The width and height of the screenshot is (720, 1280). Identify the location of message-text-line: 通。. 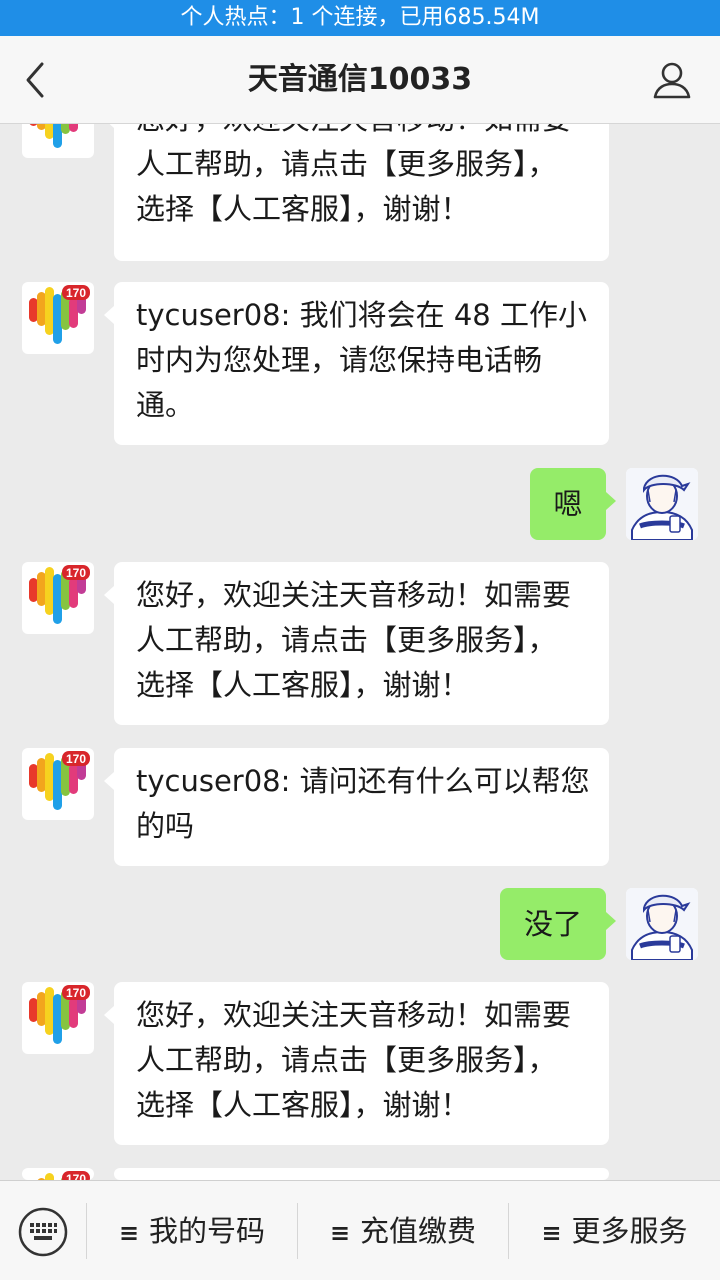
(165, 405).